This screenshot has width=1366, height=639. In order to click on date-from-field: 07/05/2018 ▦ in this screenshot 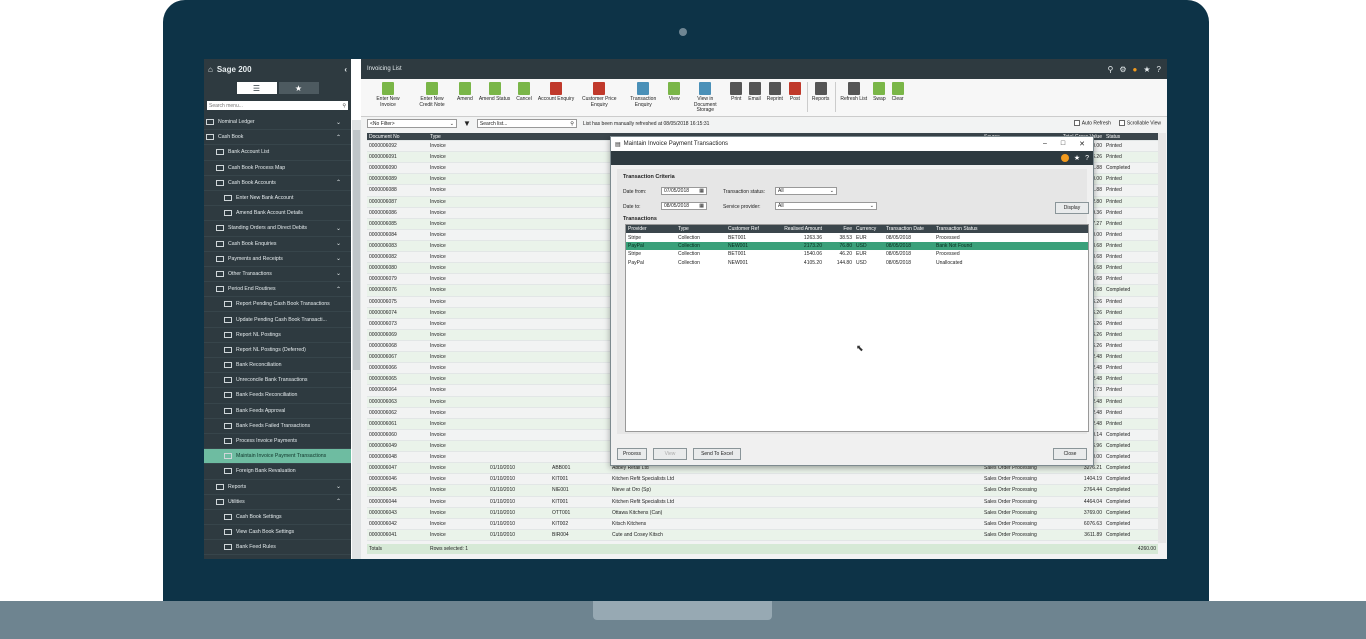, I will do `click(684, 191)`.